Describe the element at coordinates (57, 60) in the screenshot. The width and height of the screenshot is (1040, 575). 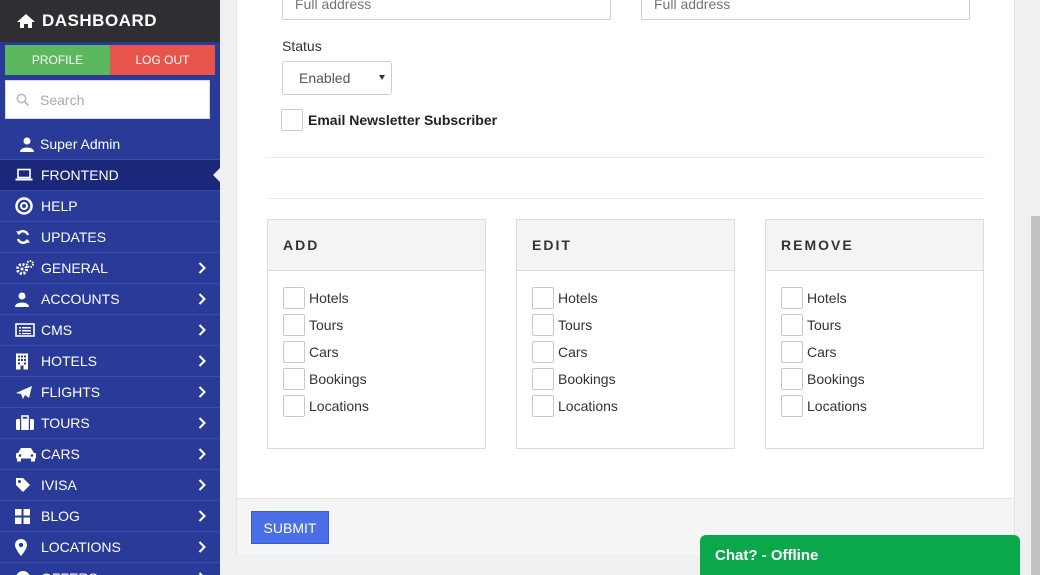
I see `profile-button: PROFILE` at that location.